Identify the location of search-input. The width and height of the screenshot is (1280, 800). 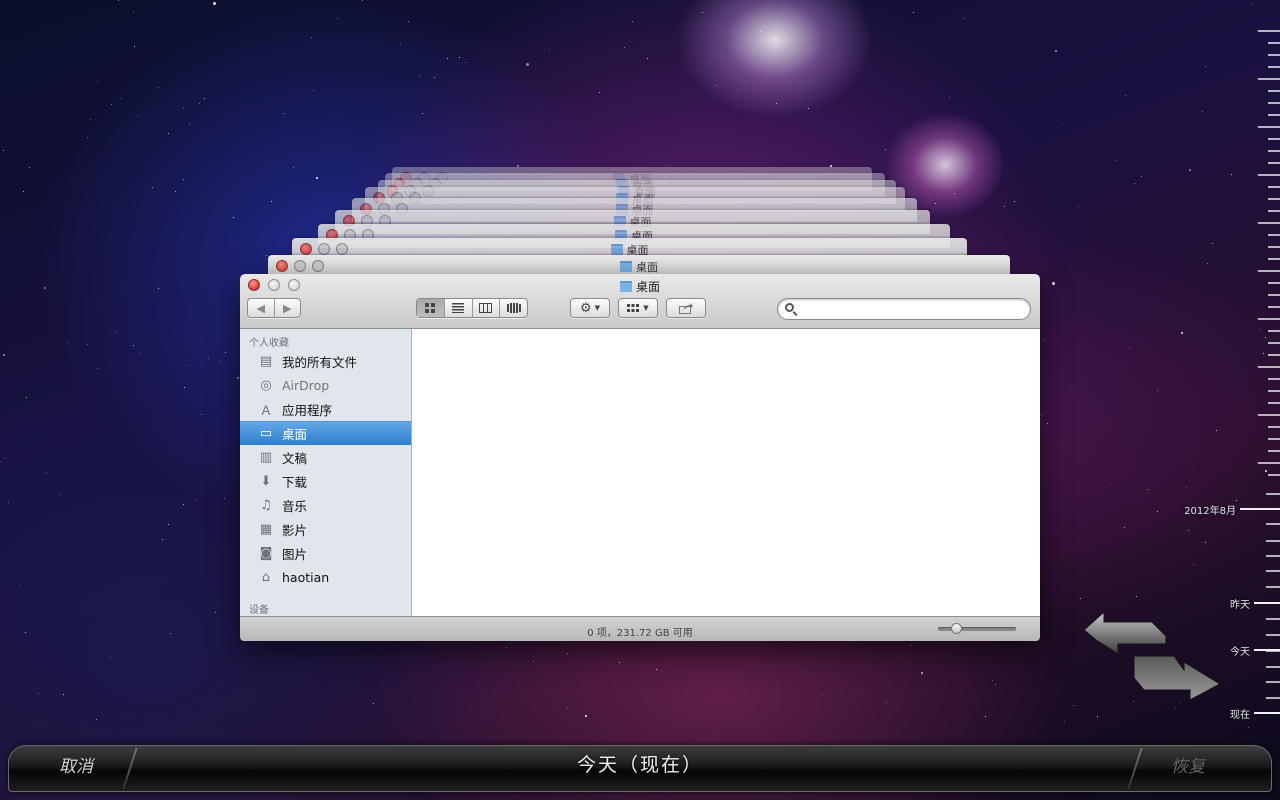
(912, 310).